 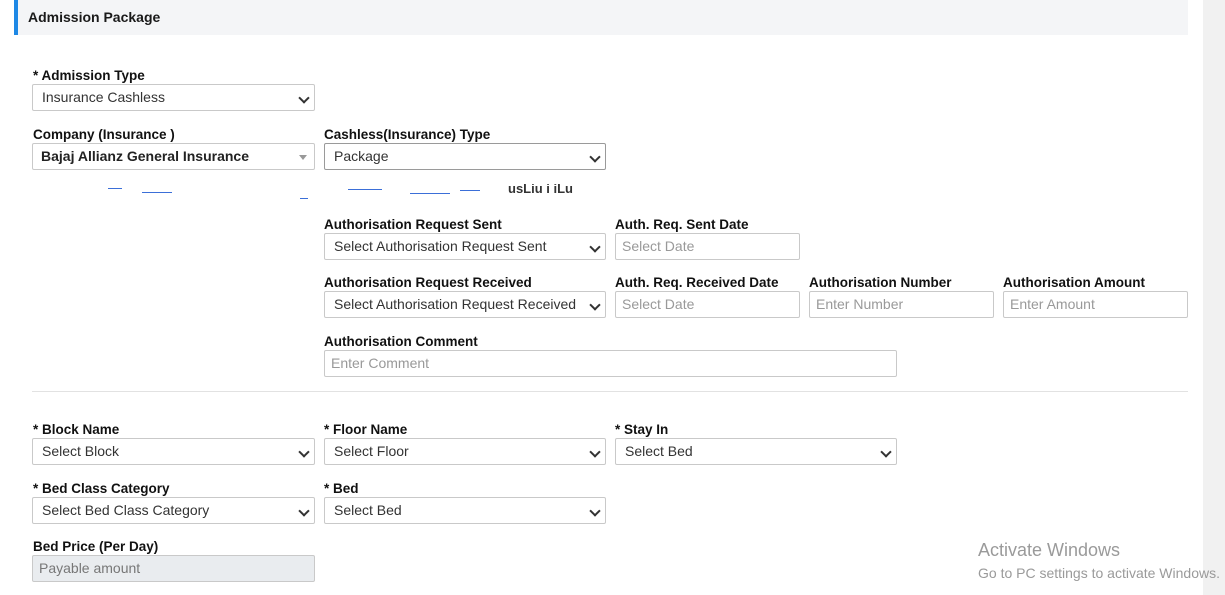 I want to click on scrollbar-track, so click(x=1214, y=297).